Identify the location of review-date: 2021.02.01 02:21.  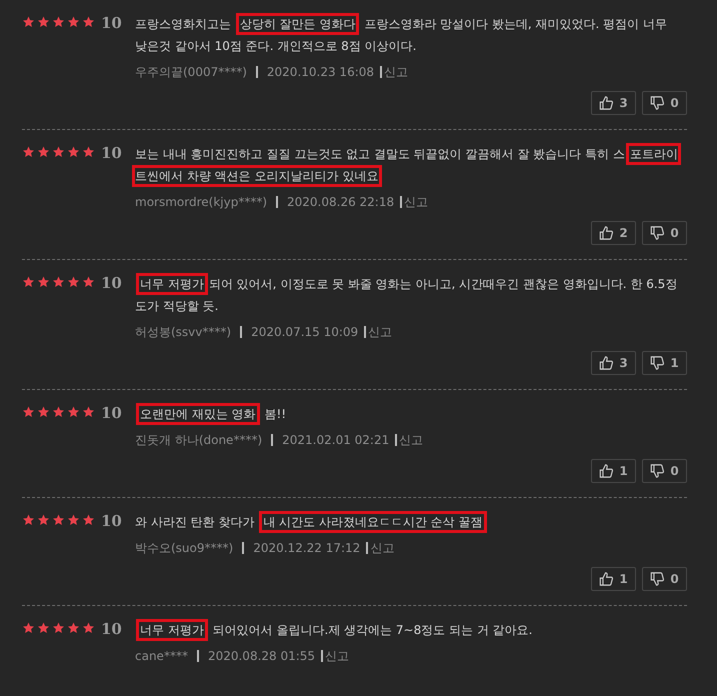
(336, 440).